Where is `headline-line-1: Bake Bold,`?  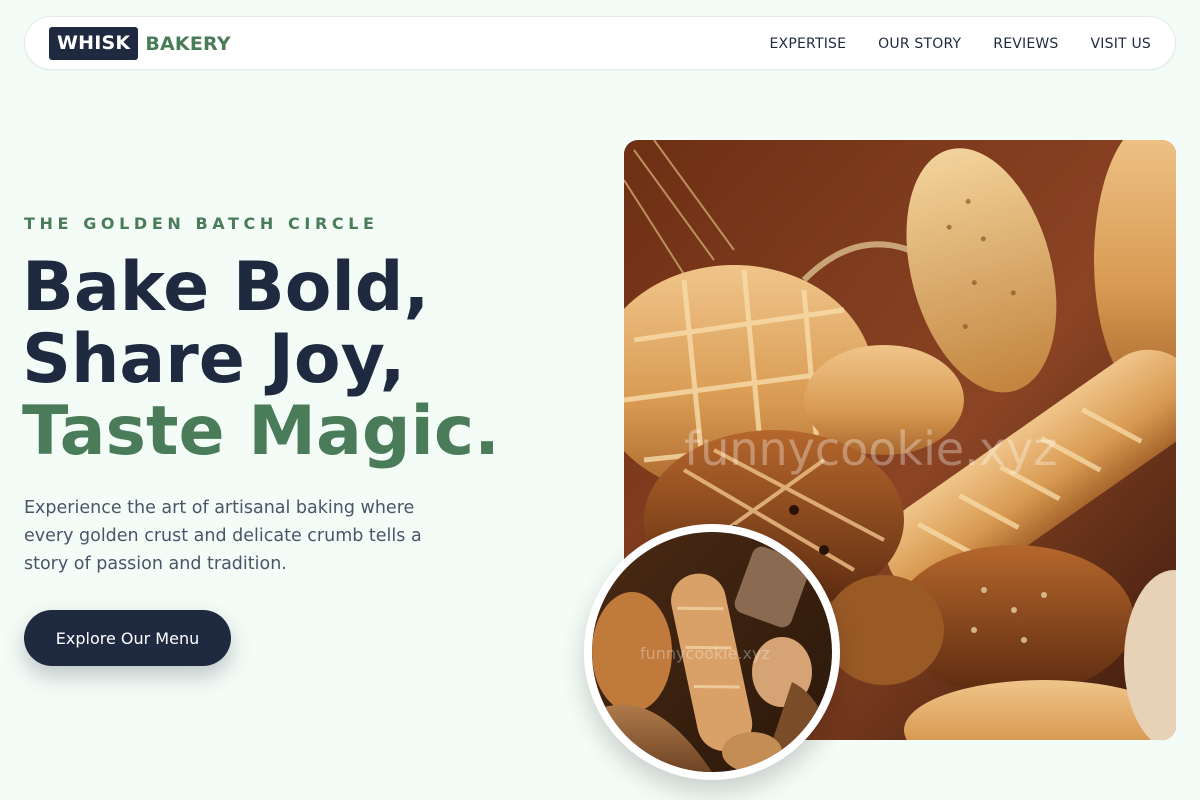 headline-line-1: Bake Bold, is located at coordinates (226, 287).